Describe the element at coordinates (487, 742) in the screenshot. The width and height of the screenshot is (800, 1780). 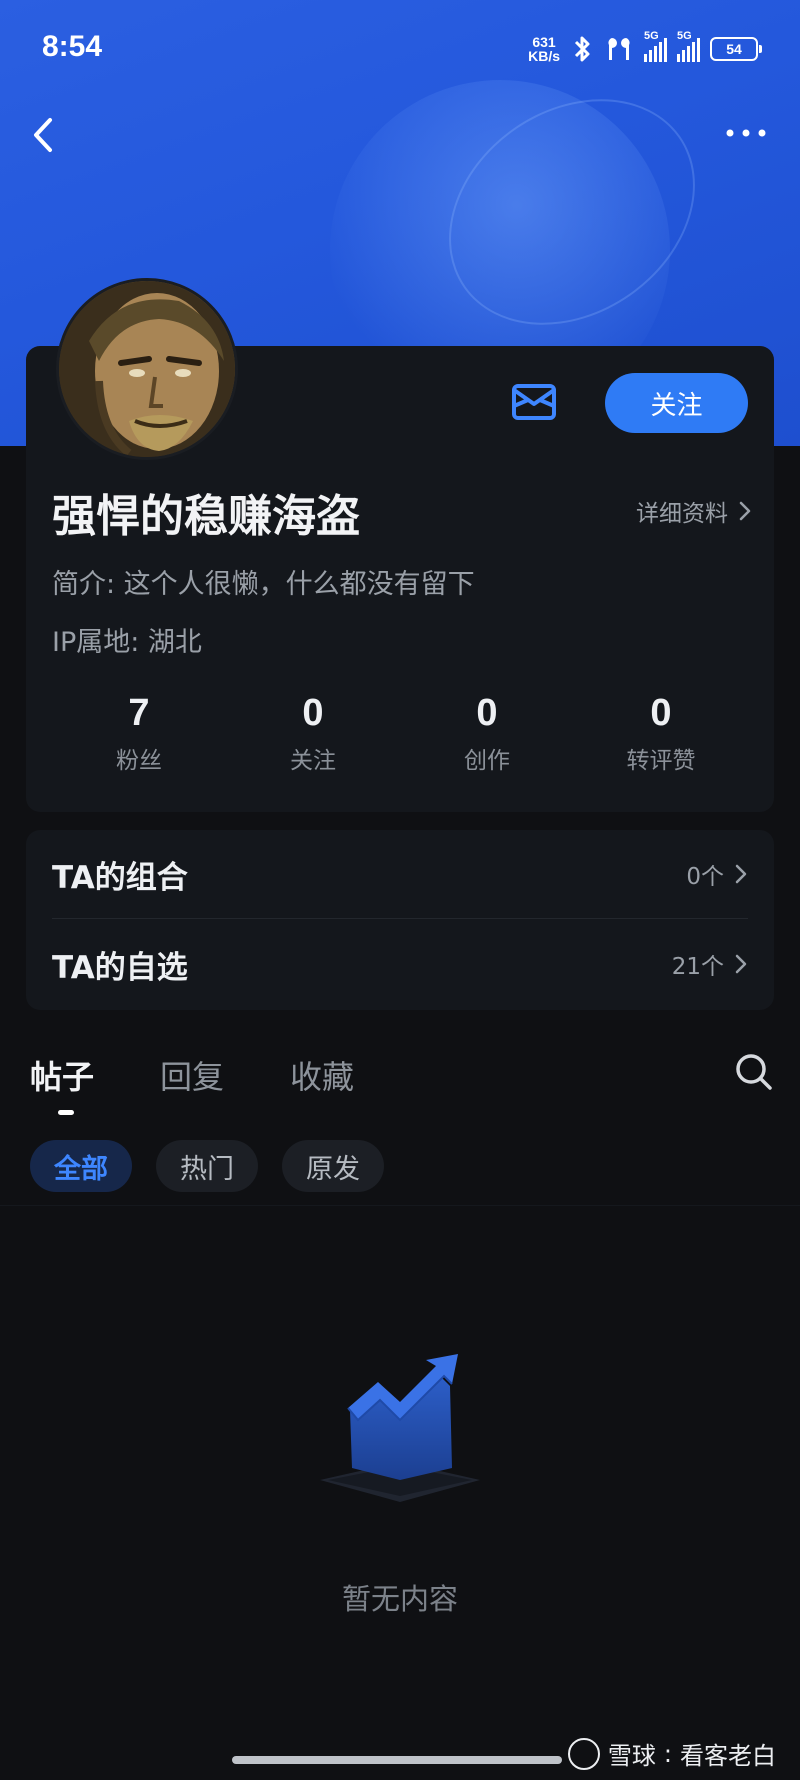
I see `stat-creations: 0 创作` at that location.